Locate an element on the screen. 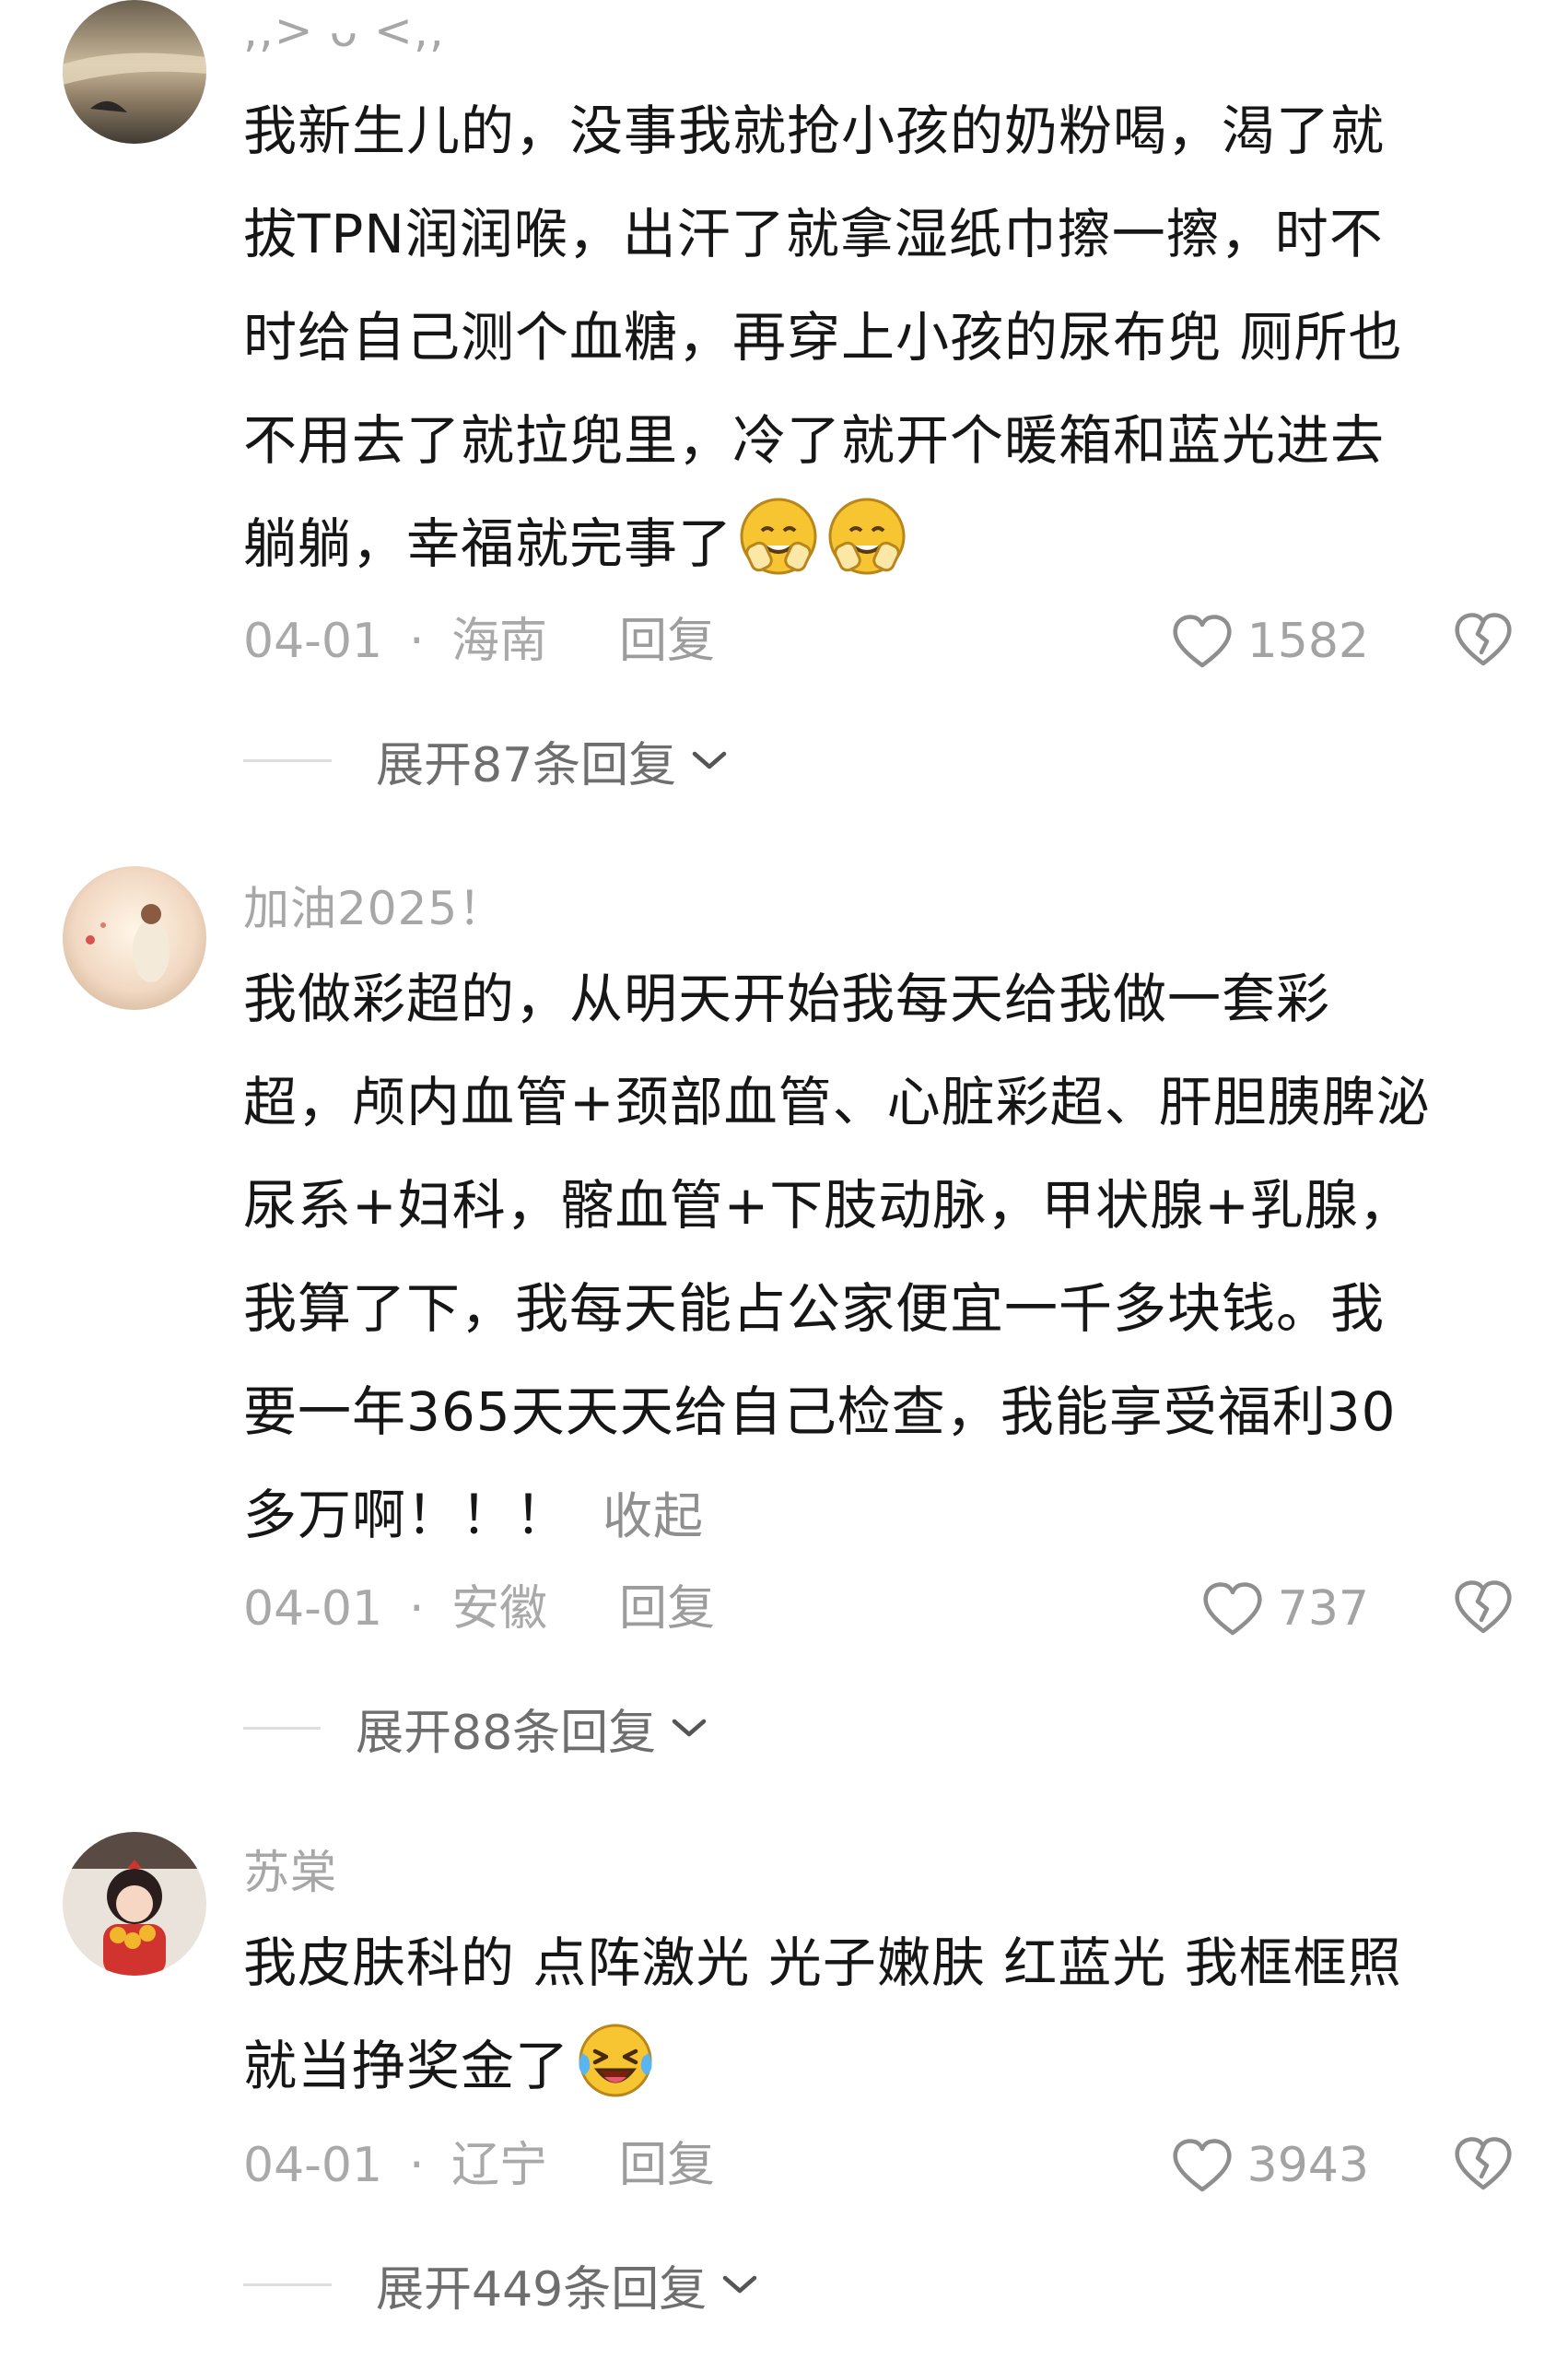  comment-meta: 04-01 · 安徽 回复 737 is located at coordinates (879, 1609).